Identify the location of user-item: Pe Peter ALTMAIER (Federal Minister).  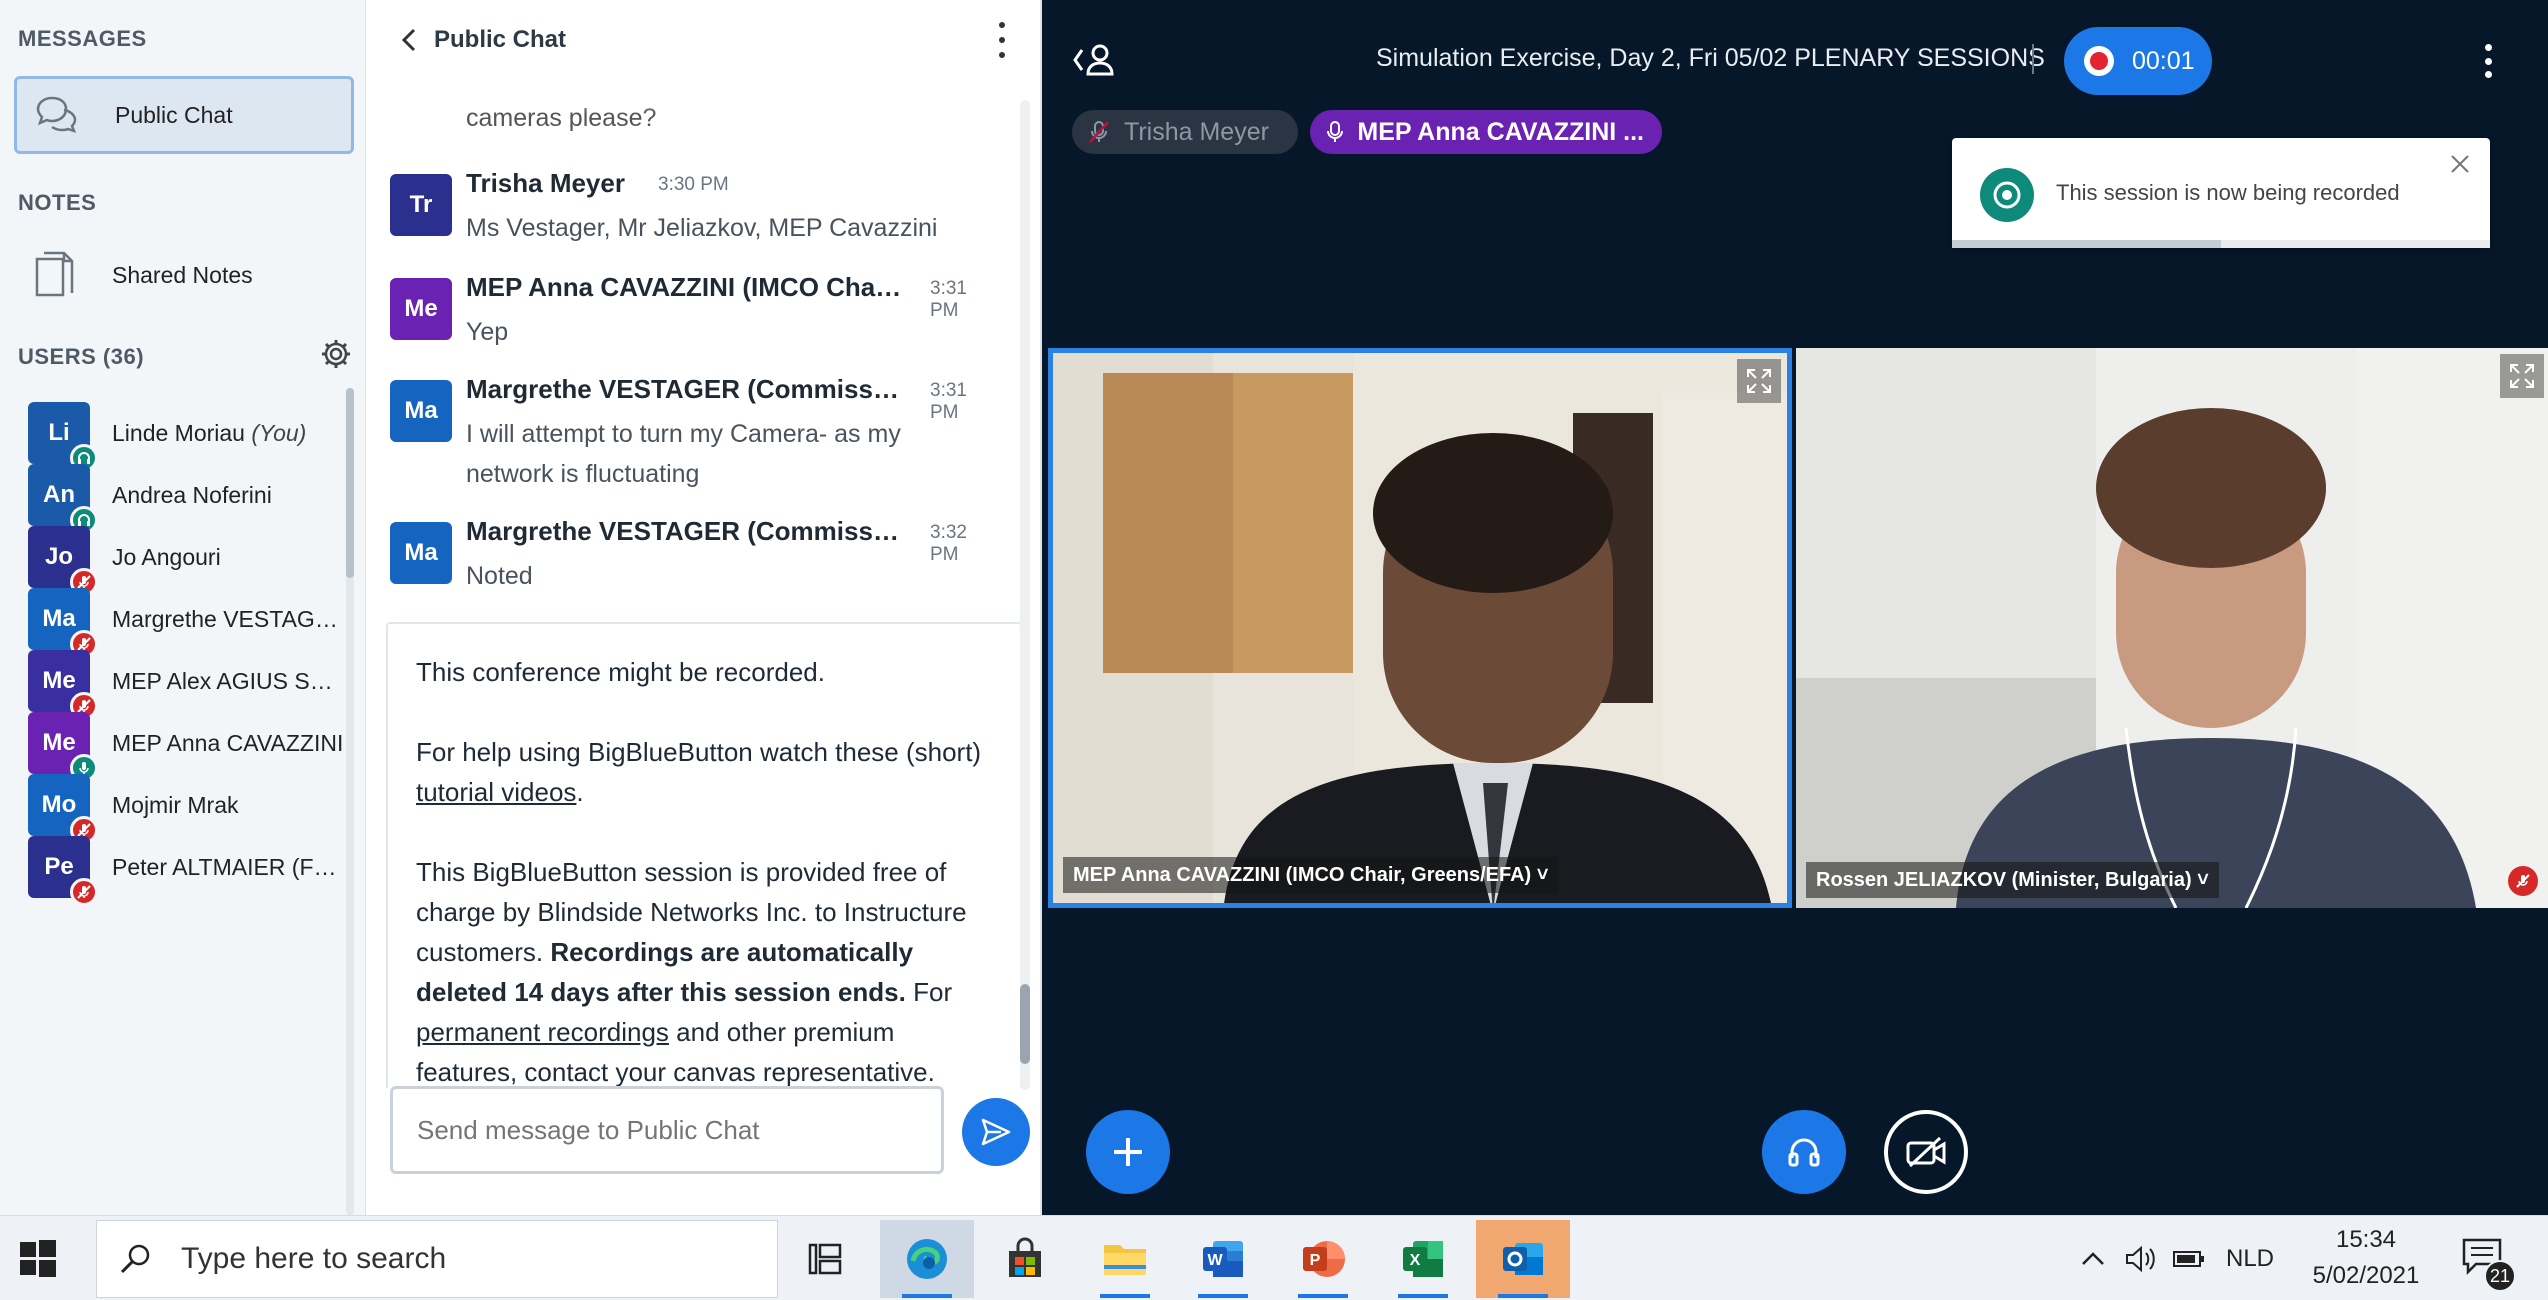
(188, 867).